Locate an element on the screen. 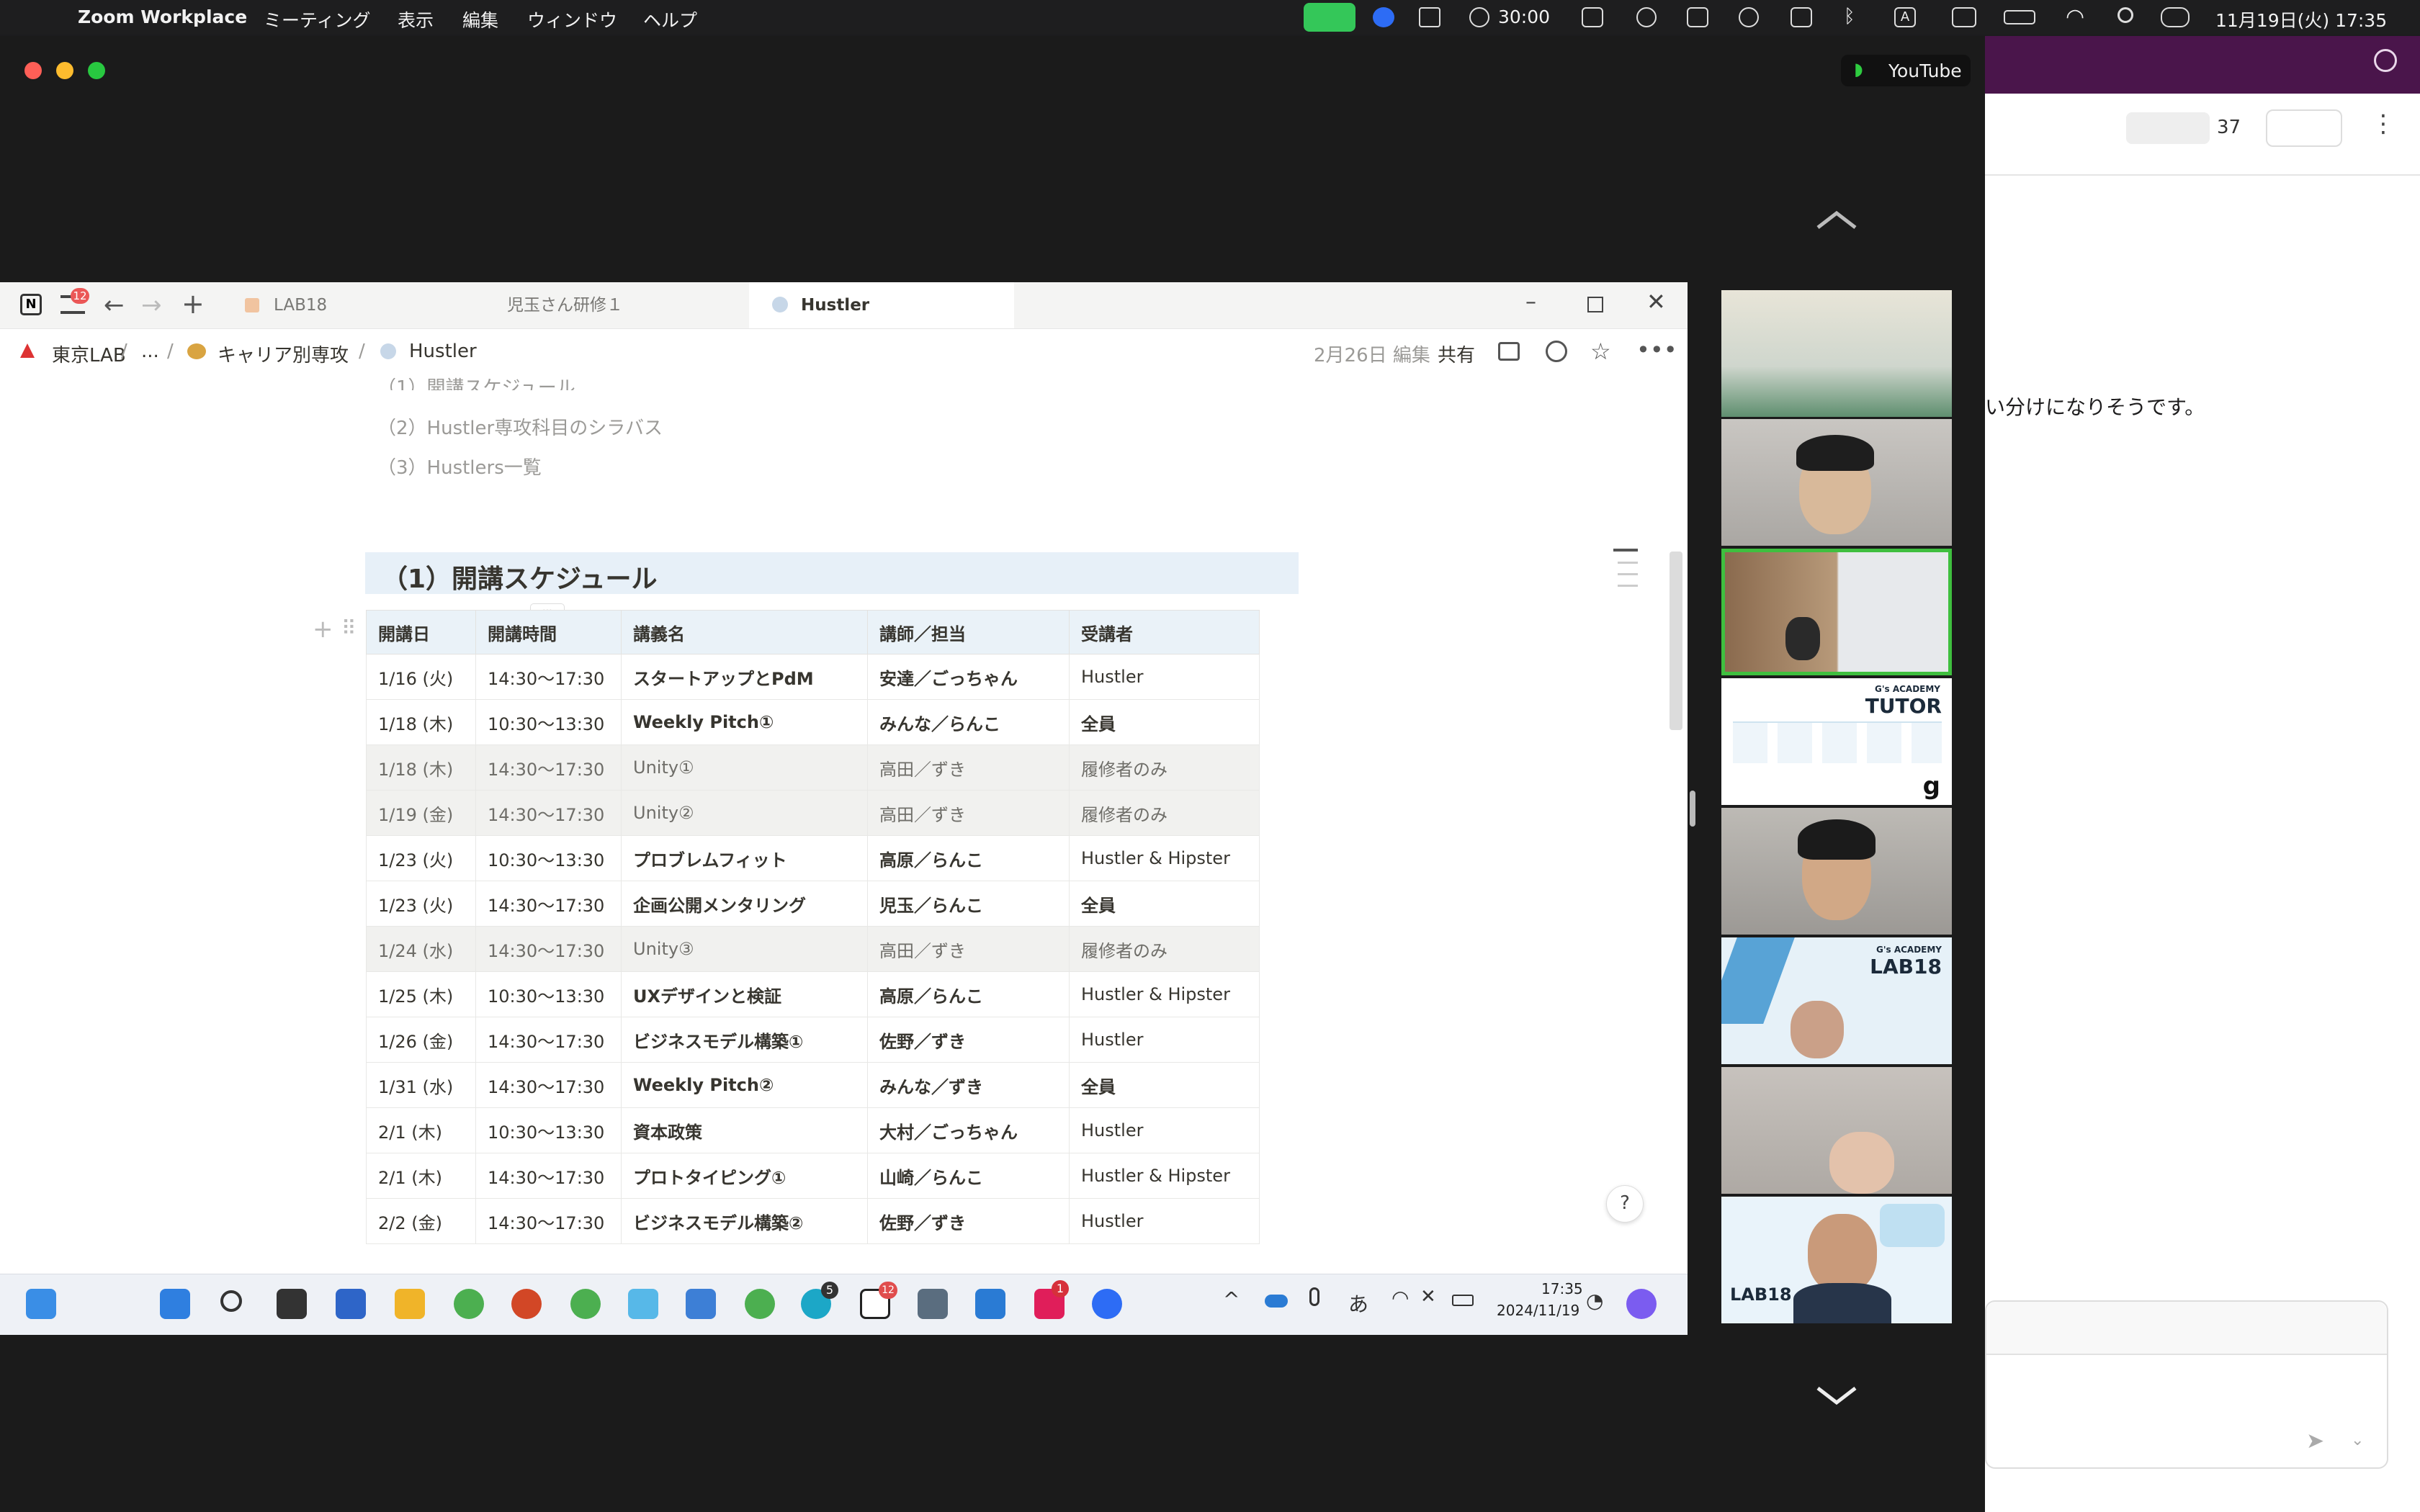 This screenshot has height=1512, width=2420. strip-scroll-down-icon is located at coordinates (1836, 1396).